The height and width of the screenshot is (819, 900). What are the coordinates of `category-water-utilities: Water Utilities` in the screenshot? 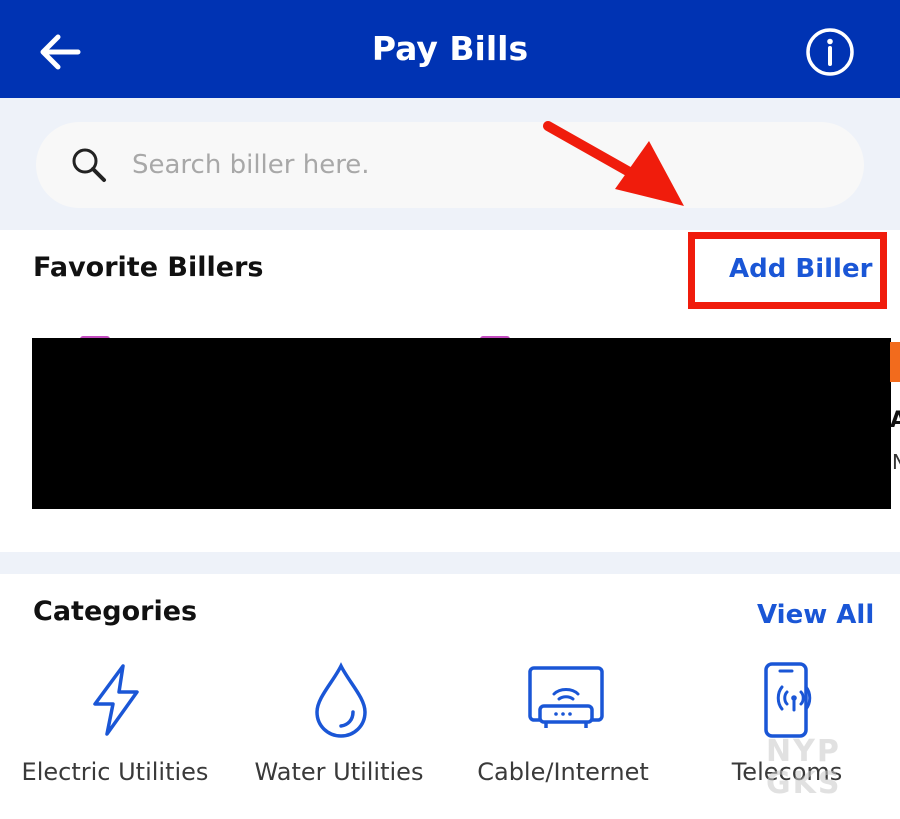 It's located at (339, 730).